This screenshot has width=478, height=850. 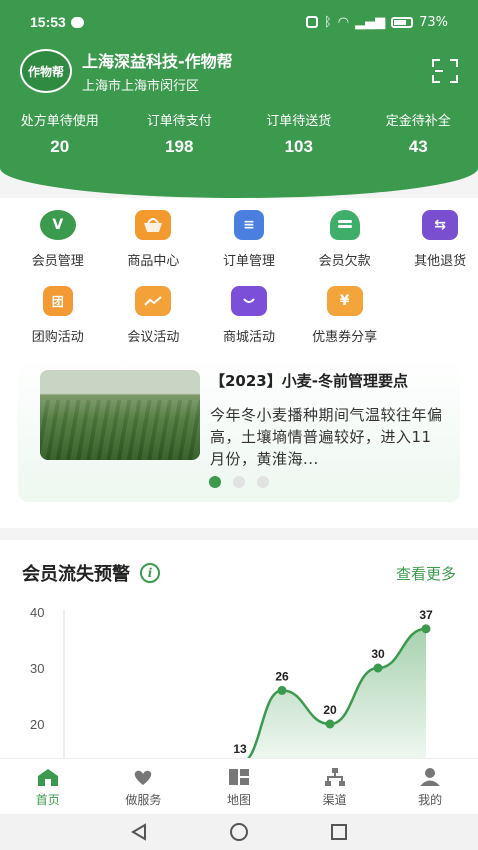 I want to click on y-tick-label: 30, so click(x=37, y=668).